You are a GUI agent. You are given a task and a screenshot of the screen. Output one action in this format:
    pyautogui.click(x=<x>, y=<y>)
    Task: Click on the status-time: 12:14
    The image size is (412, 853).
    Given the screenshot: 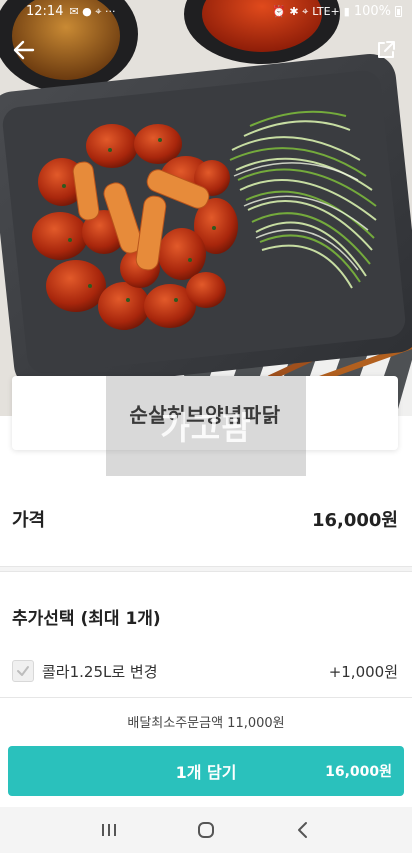 What is the action you would take?
    pyautogui.click(x=45, y=11)
    